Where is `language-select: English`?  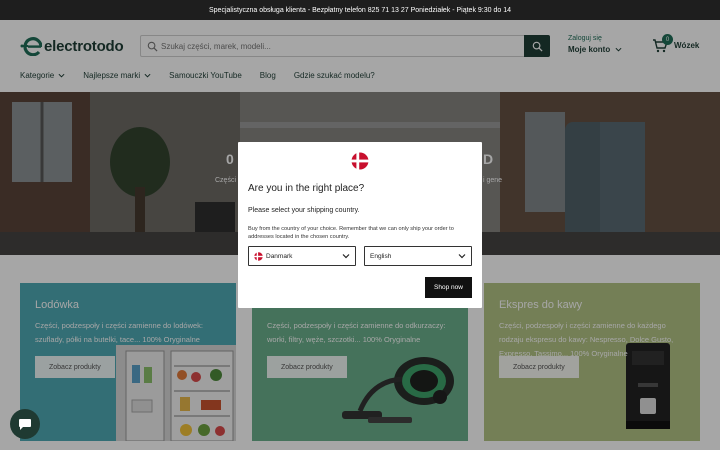
language-select: English is located at coordinates (418, 256).